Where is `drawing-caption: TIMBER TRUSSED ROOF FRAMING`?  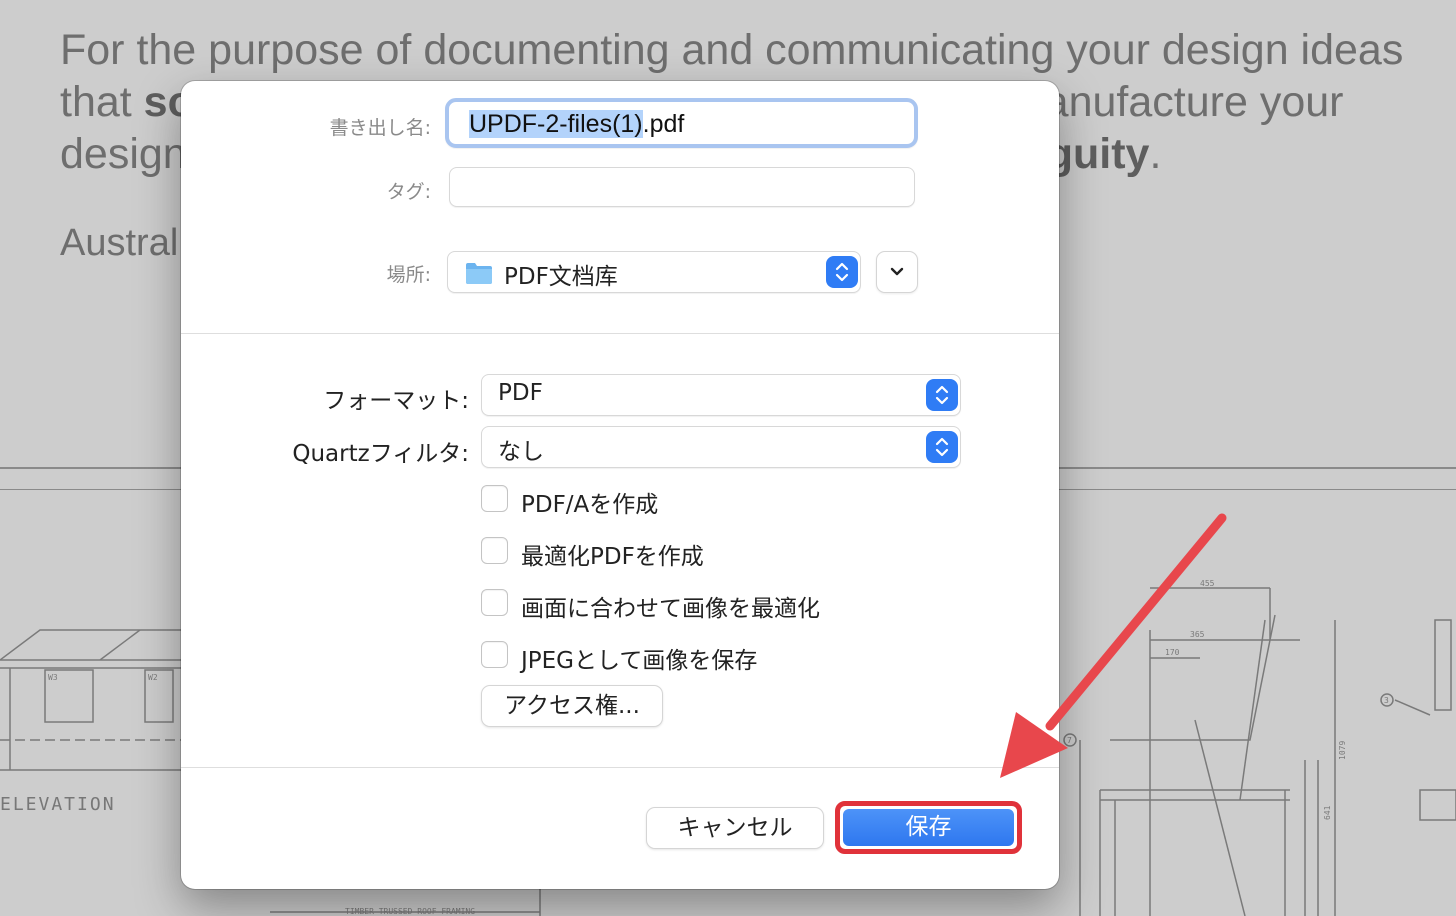 drawing-caption: TIMBER TRUSSED ROOF FRAMING is located at coordinates (410, 911).